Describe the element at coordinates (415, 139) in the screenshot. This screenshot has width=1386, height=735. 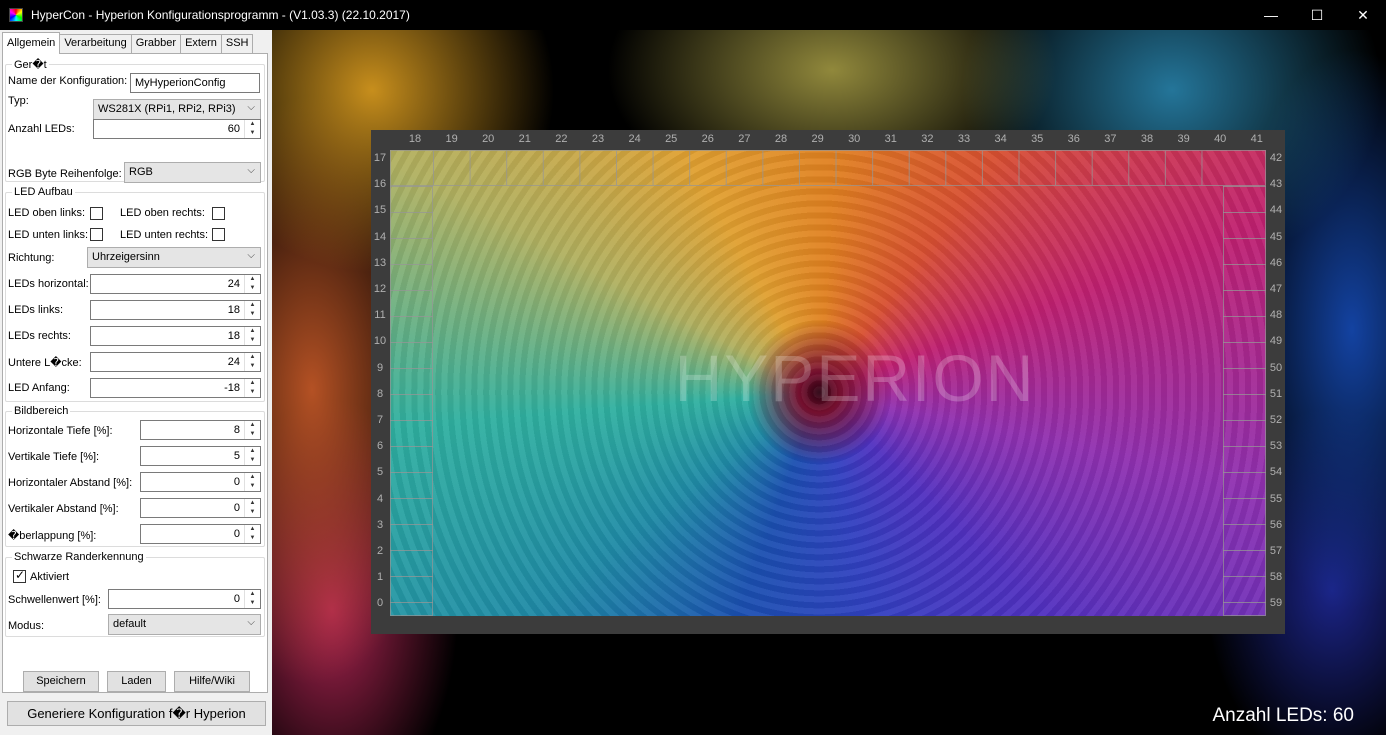
I see `led-index-label: 18` at that location.